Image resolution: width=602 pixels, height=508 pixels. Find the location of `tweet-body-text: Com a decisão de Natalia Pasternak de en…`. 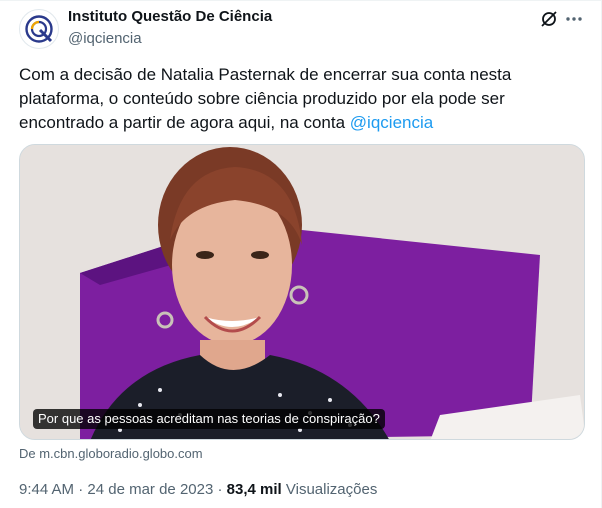

tweet-body-text: Com a decisão de Natalia Pasternak de en… is located at coordinates (265, 98).